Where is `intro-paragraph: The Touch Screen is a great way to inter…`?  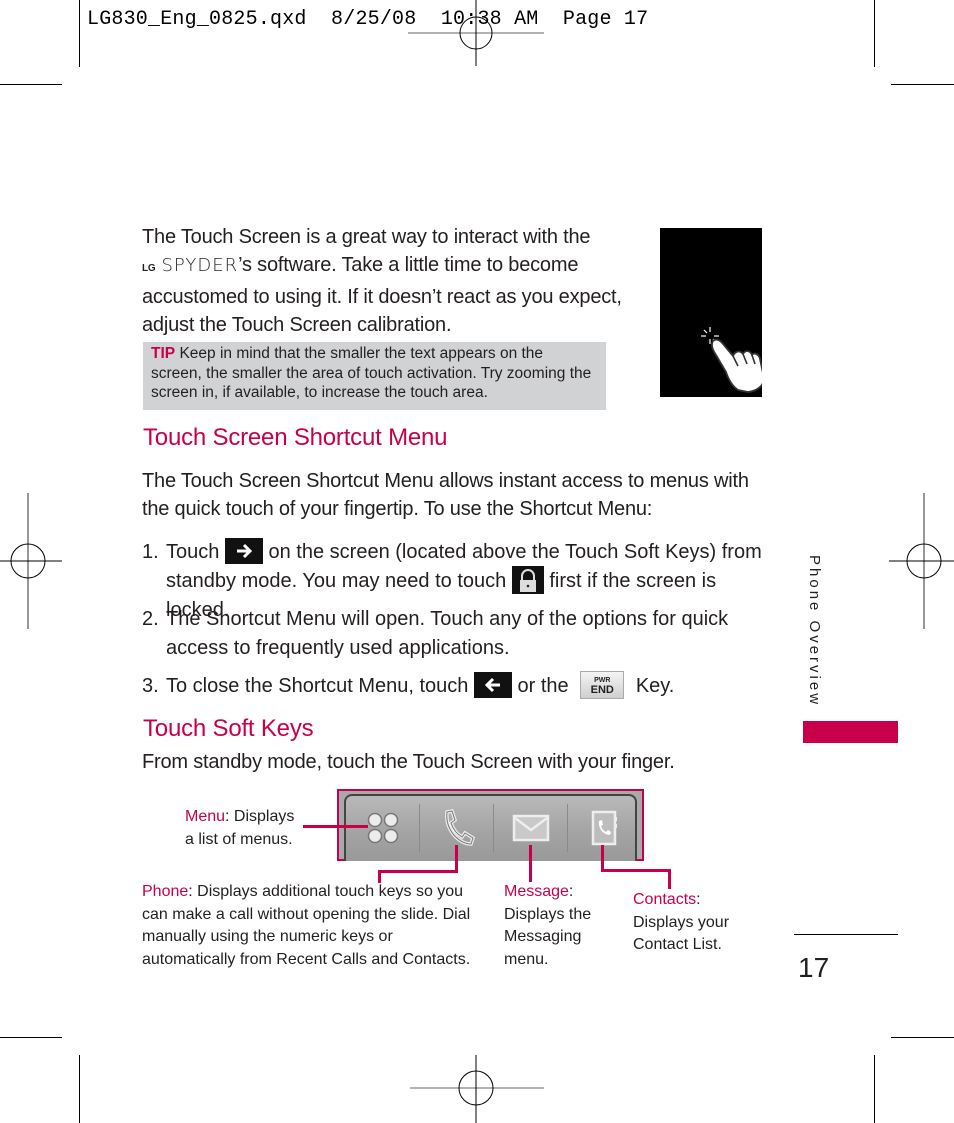
intro-paragraph: The Touch Screen is a great way to inter… is located at coordinates (392, 281).